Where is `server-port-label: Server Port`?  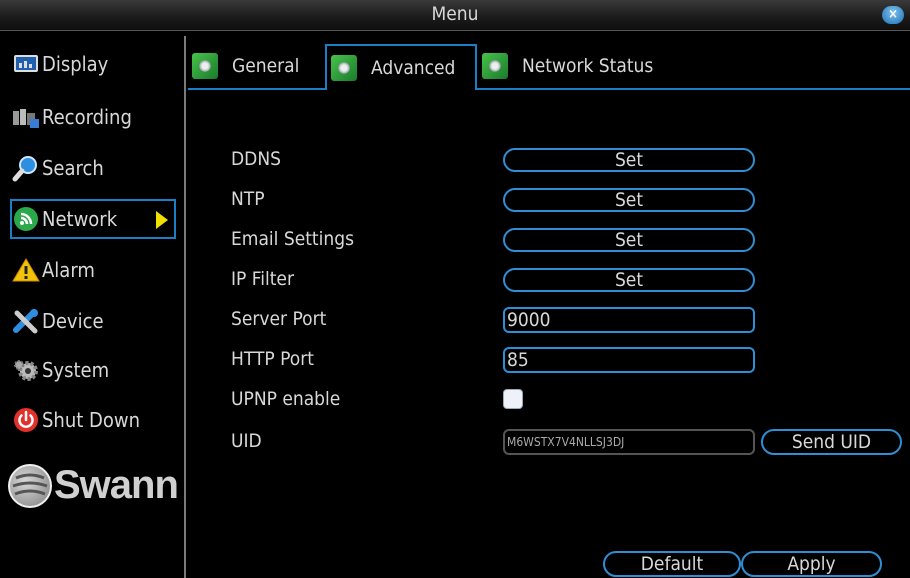 server-port-label: Server Port is located at coordinates (279, 319).